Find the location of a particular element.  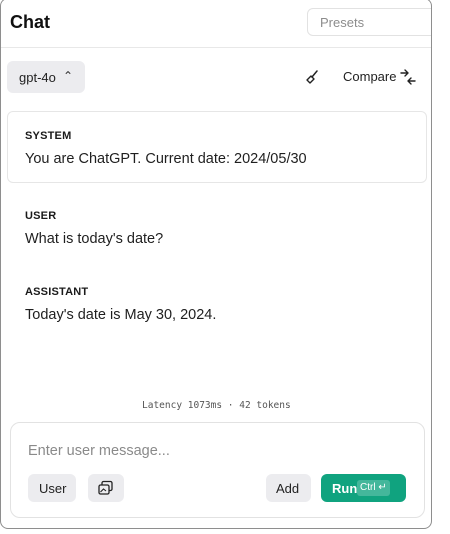

role-toggle-label: User is located at coordinates (53, 488).